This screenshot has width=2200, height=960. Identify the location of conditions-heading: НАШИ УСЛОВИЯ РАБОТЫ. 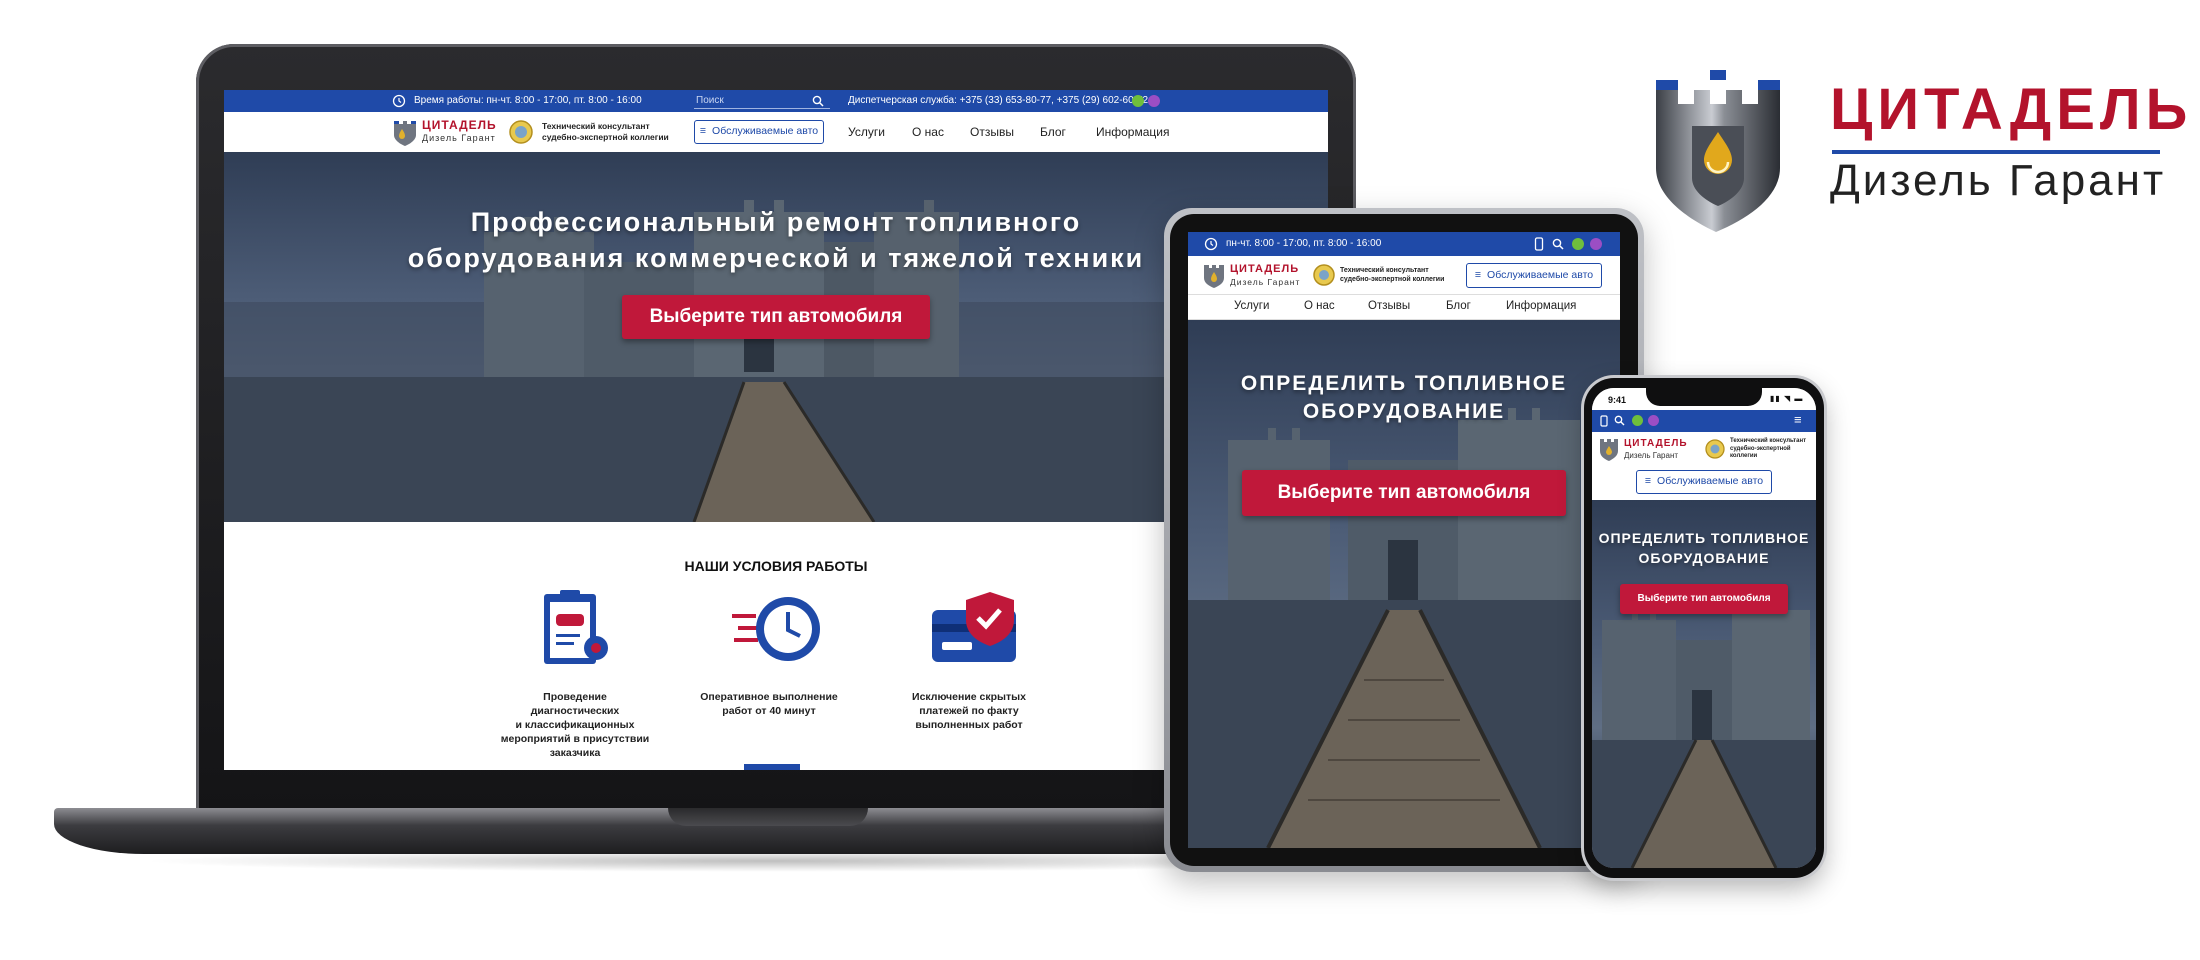
(776, 566).